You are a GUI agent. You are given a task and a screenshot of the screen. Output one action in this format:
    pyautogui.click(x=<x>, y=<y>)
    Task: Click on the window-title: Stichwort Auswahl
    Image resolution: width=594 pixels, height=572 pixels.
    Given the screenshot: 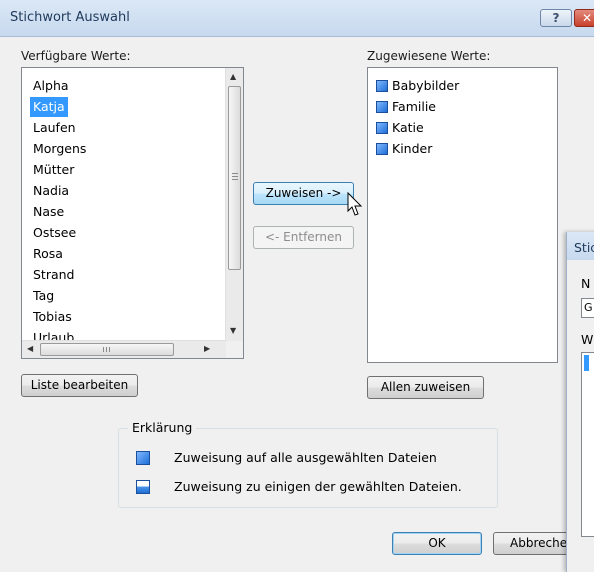 What is the action you would take?
    pyautogui.click(x=70, y=17)
    